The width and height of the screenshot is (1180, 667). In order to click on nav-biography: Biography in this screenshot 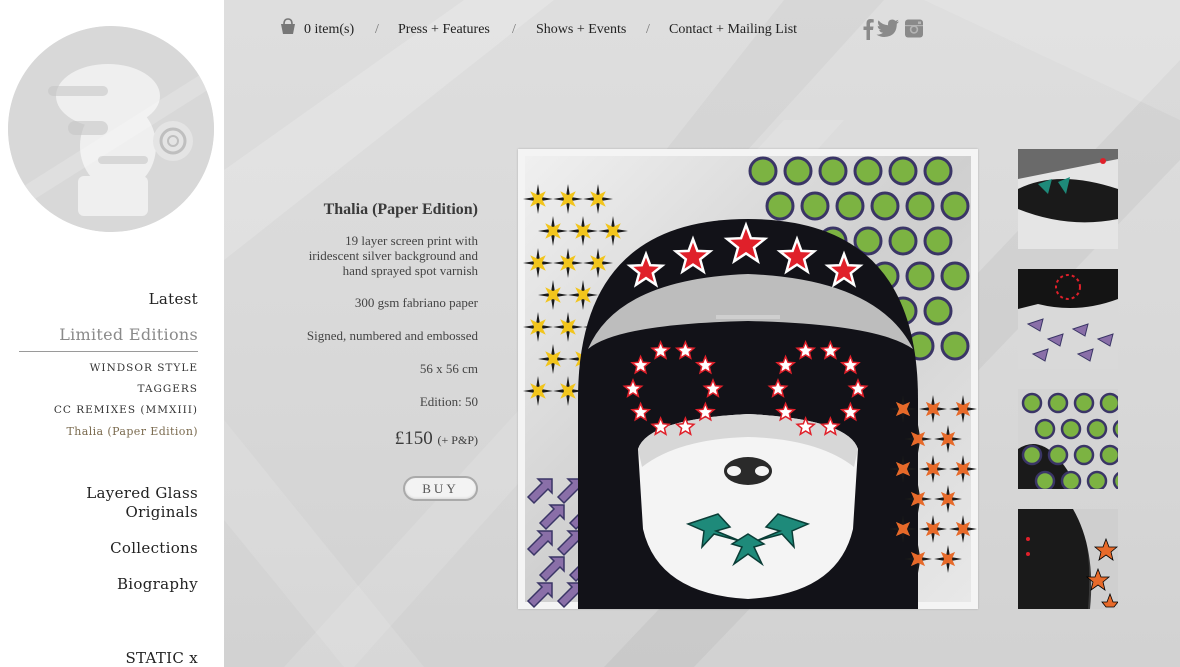, I will do `click(157, 584)`.